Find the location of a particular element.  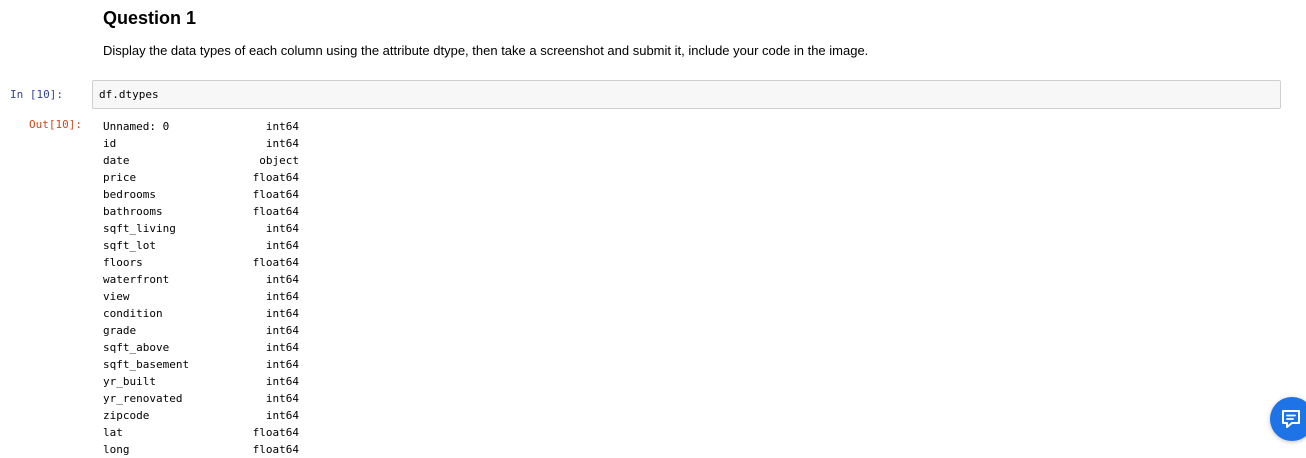

dtype-row: yr_renovated int64 is located at coordinates (201, 398).